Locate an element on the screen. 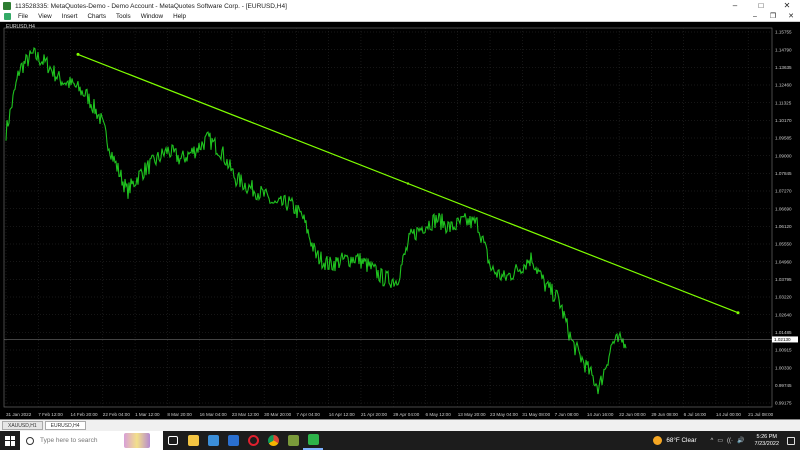  y-tick-label: 1.13635 is located at coordinates (783, 67).